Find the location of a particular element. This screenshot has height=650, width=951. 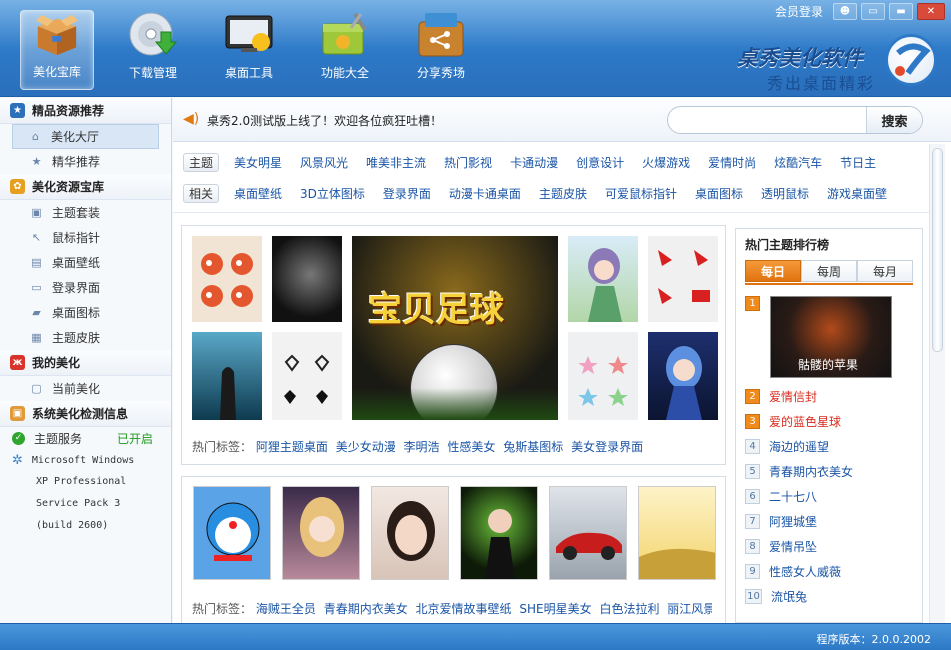

nav-label: 桌面工具 is located at coordinates (248, 73).